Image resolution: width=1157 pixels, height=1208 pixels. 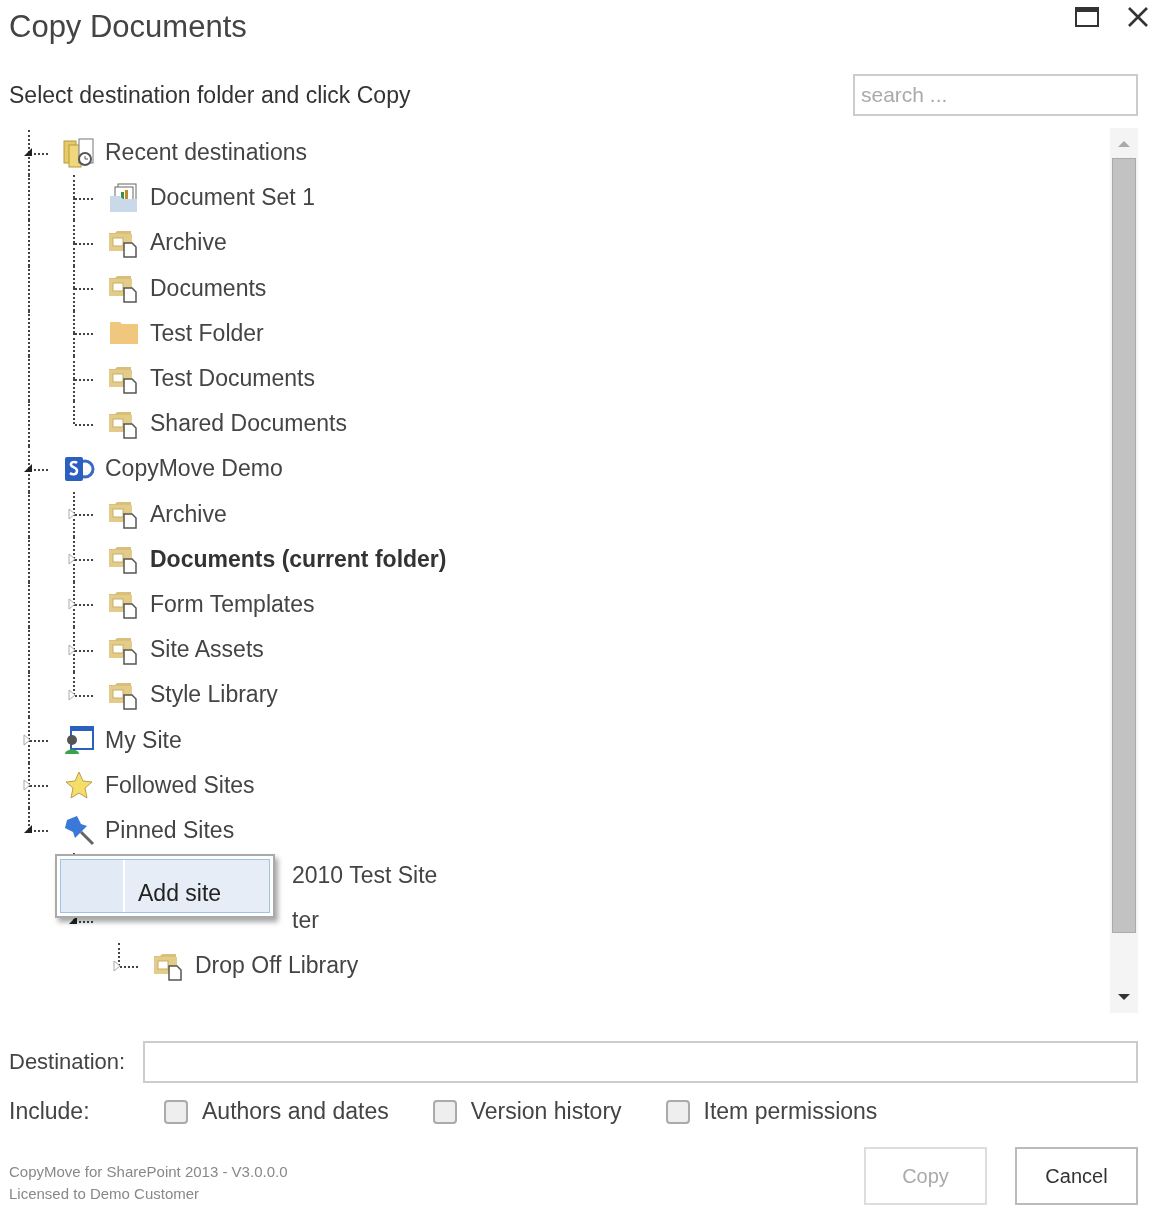 What do you see at coordinates (1124, 545) in the screenshot?
I see `scroll-thumb` at bounding box center [1124, 545].